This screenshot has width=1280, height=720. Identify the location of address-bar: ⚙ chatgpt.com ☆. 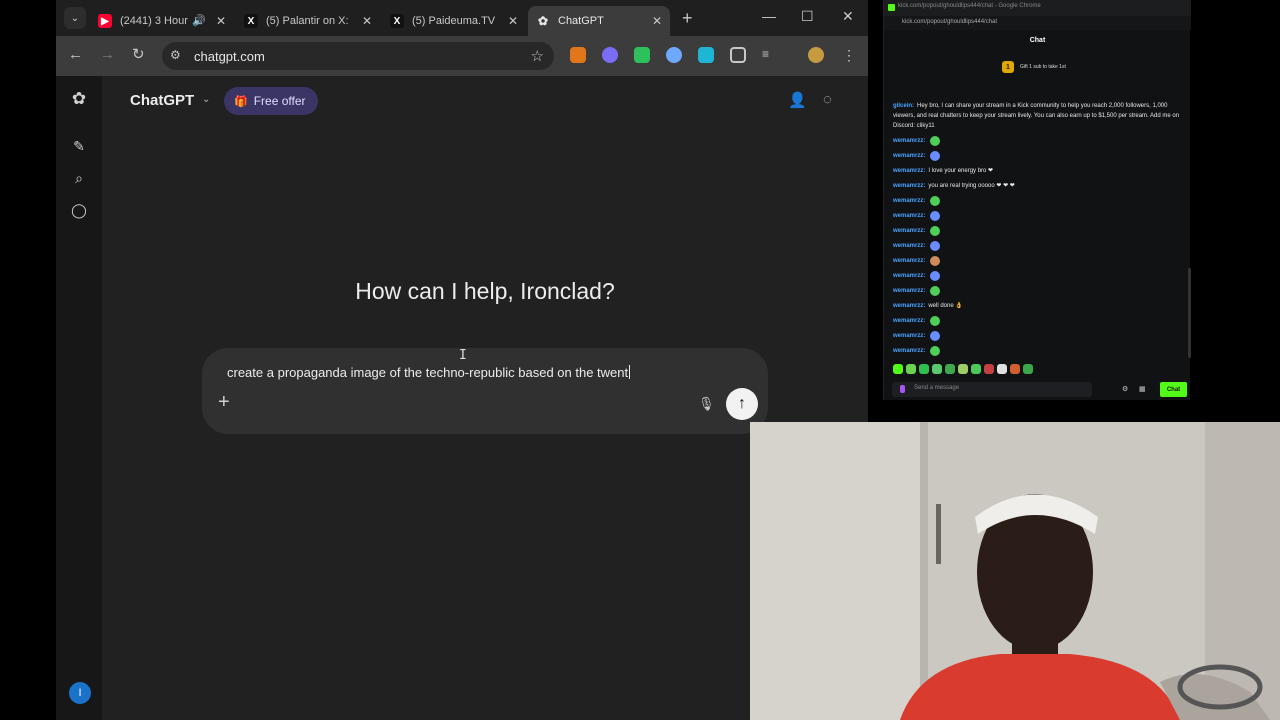
(358, 56).